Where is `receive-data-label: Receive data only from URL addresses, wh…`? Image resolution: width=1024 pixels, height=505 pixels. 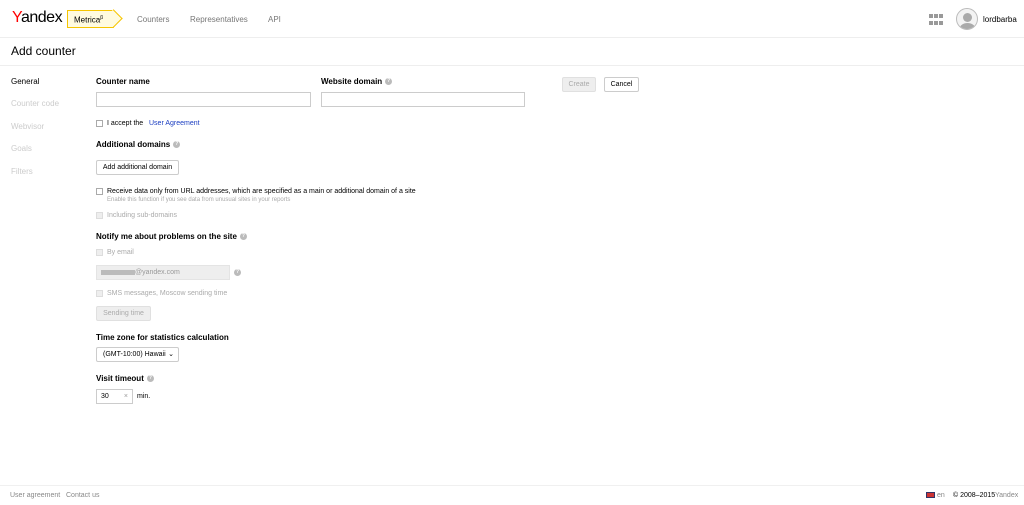 receive-data-label: Receive data only from URL addresses, wh… is located at coordinates (261, 191).